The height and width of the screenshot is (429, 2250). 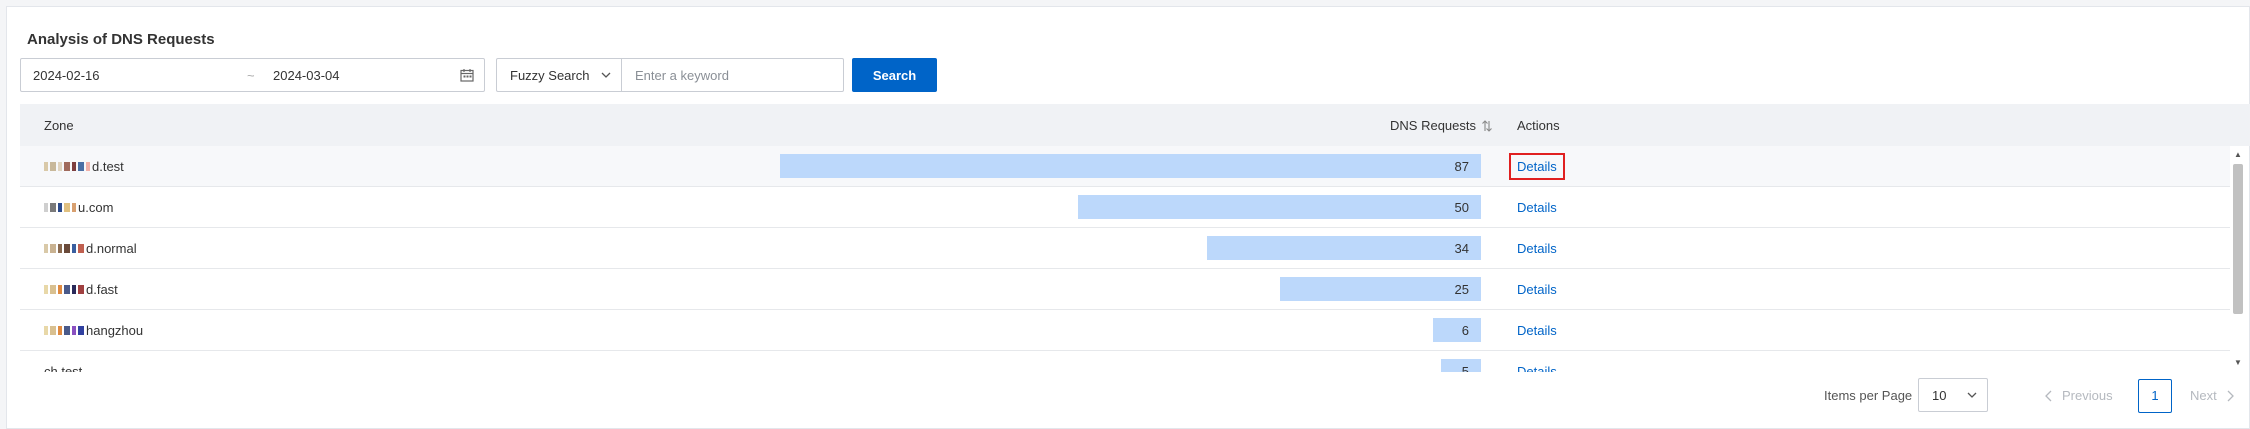 What do you see at coordinates (1135, 125) in the screenshot?
I see `table-header: Zone DNS Requests Actions` at bounding box center [1135, 125].